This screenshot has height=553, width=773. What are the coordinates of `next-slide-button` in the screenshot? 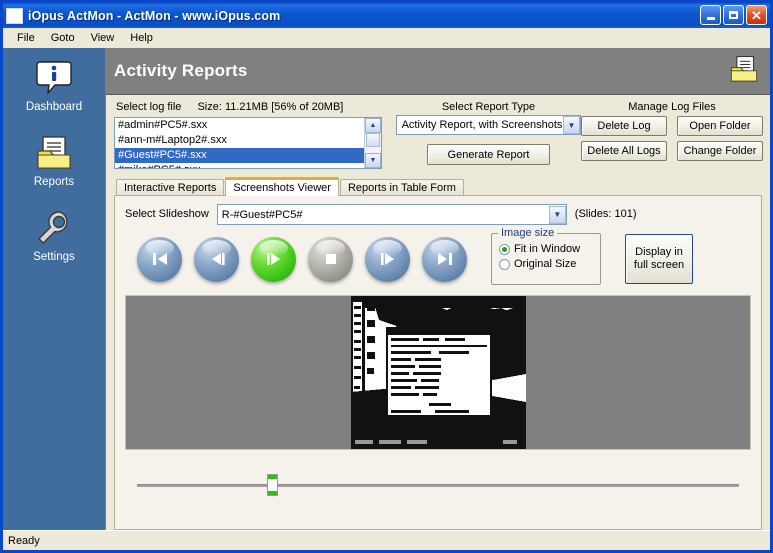 It's located at (387, 259).